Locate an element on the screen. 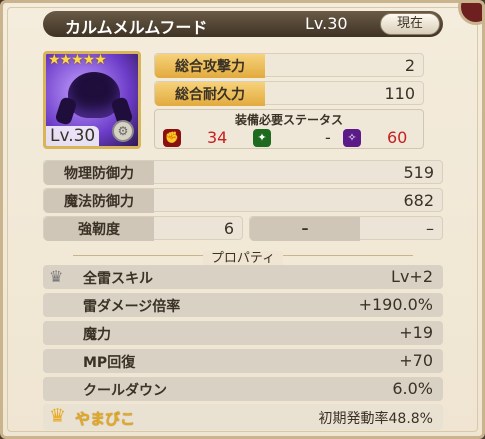 This screenshot has height=439, width=485. hood-image is located at coordinates (94, 95).